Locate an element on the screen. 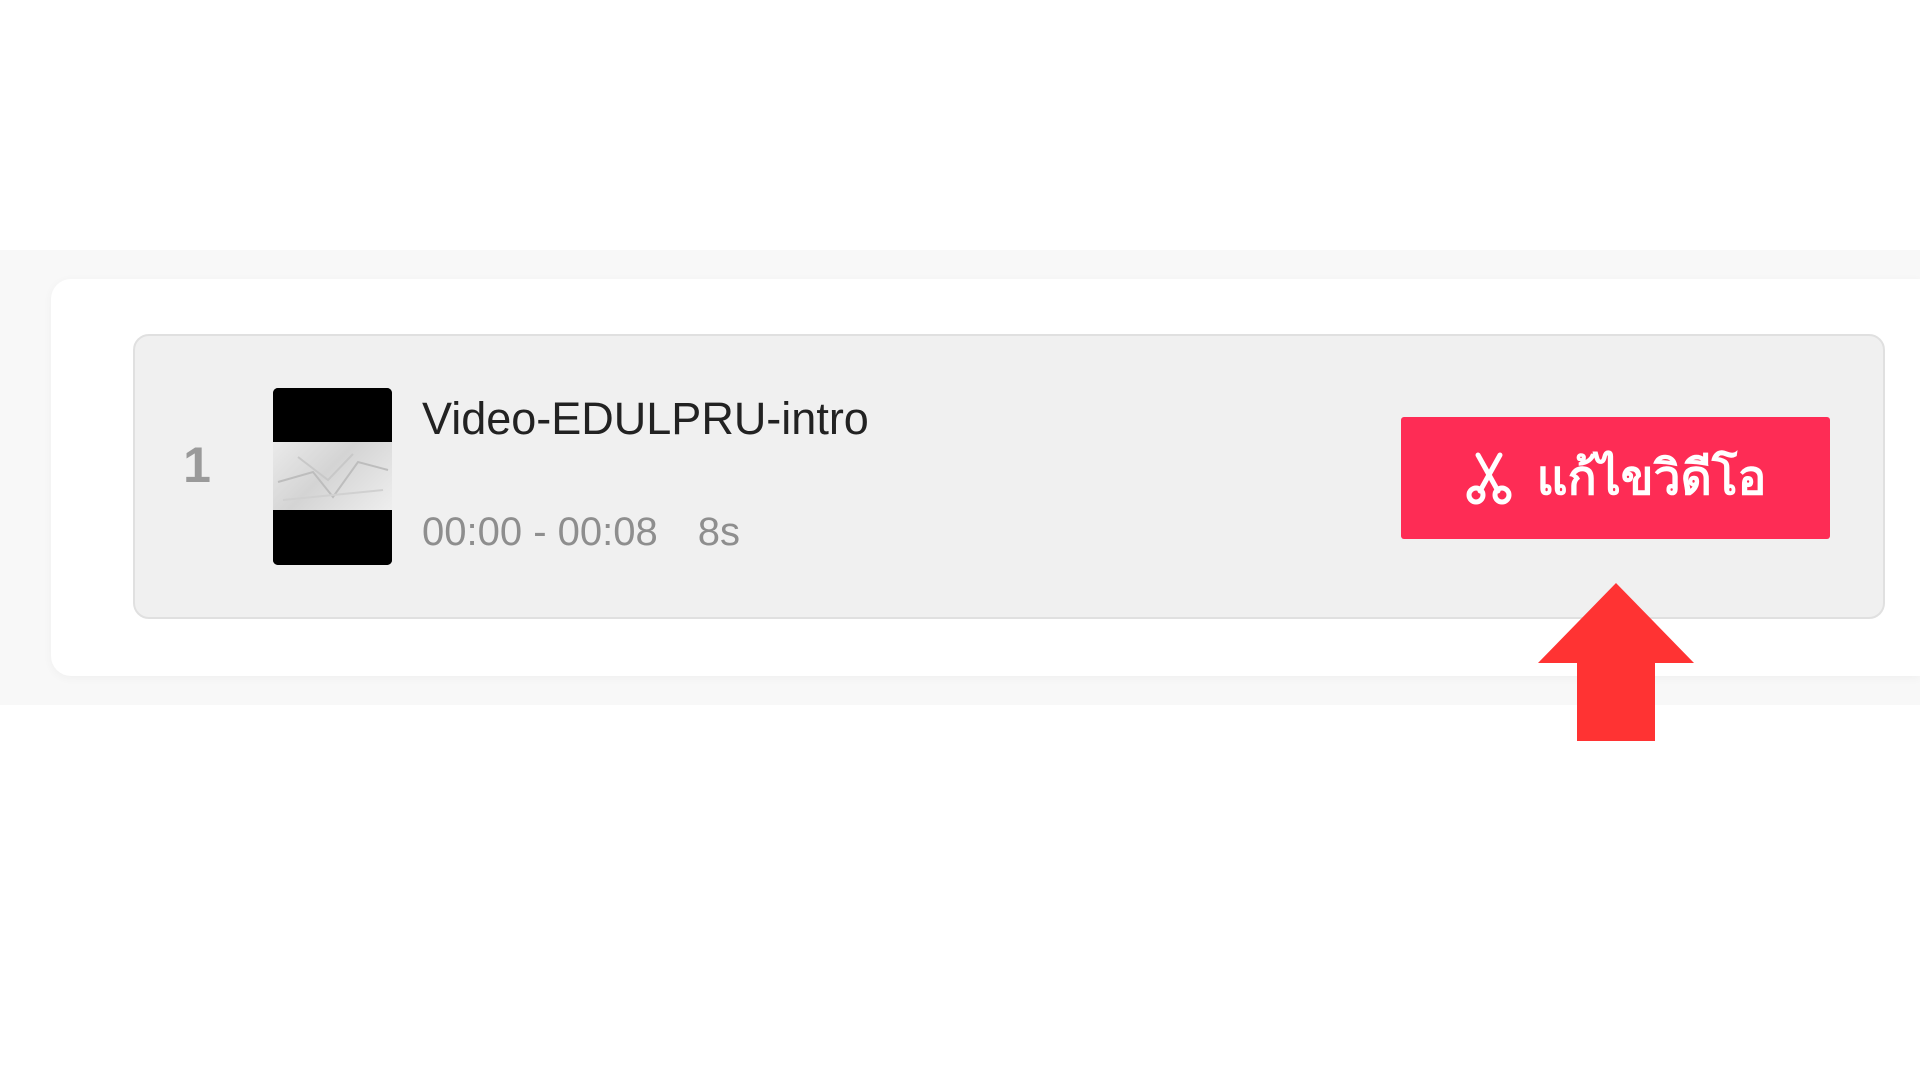 This screenshot has height=1080, width=1920. clip-time-range: 00:00 - 00:08 is located at coordinates (540, 532).